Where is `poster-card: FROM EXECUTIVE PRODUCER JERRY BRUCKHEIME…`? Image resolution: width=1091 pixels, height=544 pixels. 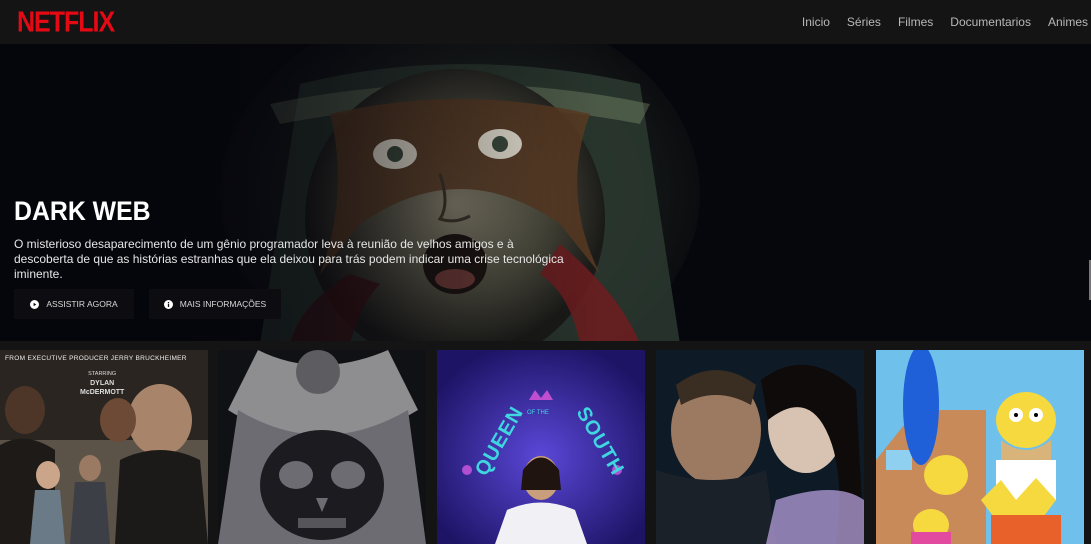
poster-card: FROM EXECUTIVE PRODUCER JERRY BRUCKHEIME… is located at coordinates (104, 447).